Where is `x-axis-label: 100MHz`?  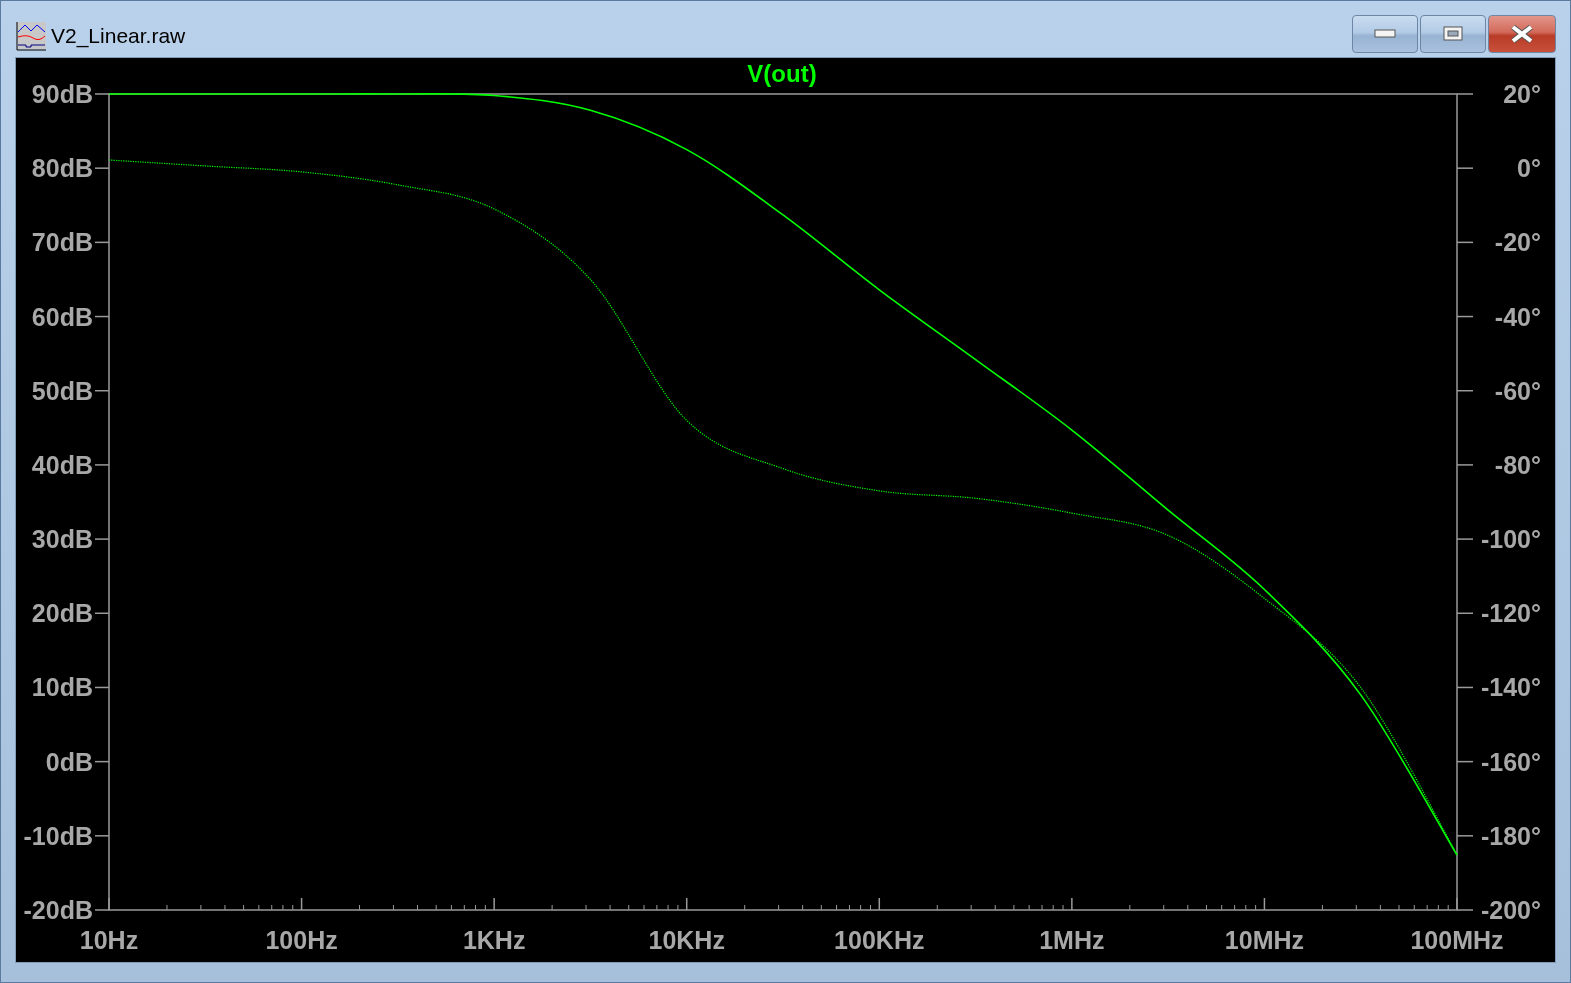
x-axis-label: 100MHz is located at coordinates (1457, 940).